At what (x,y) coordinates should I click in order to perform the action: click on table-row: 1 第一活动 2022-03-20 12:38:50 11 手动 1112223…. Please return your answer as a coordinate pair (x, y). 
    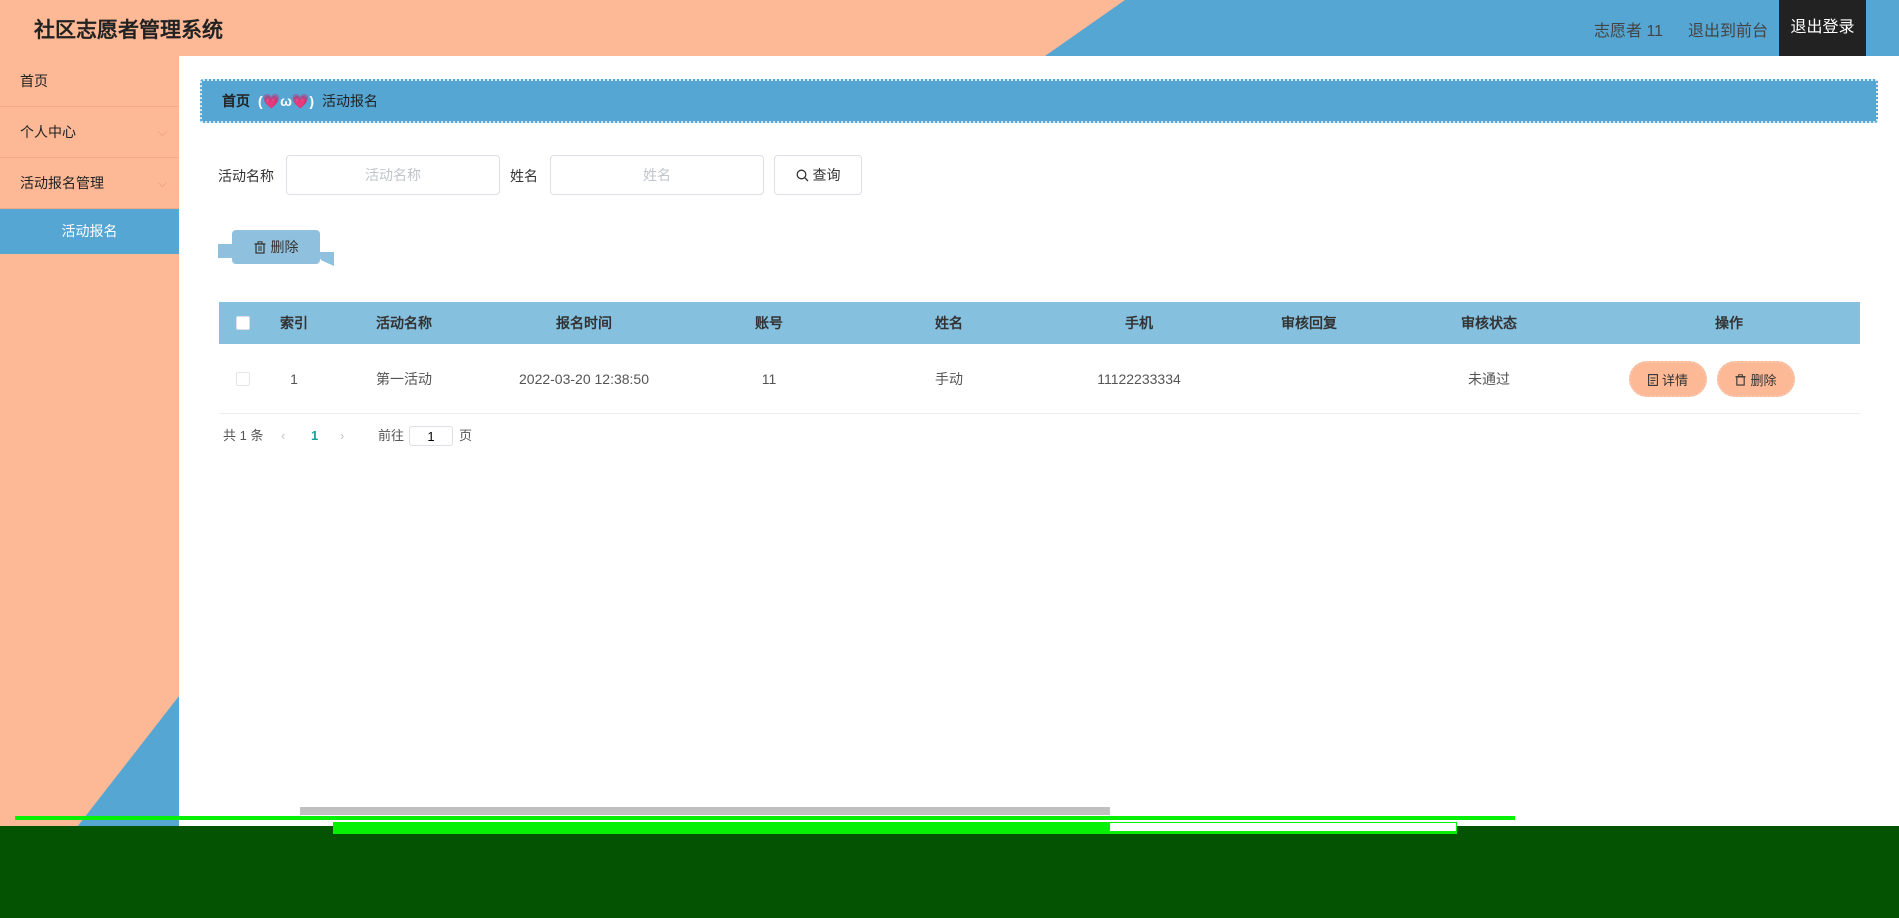
    Looking at the image, I should click on (1039, 379).